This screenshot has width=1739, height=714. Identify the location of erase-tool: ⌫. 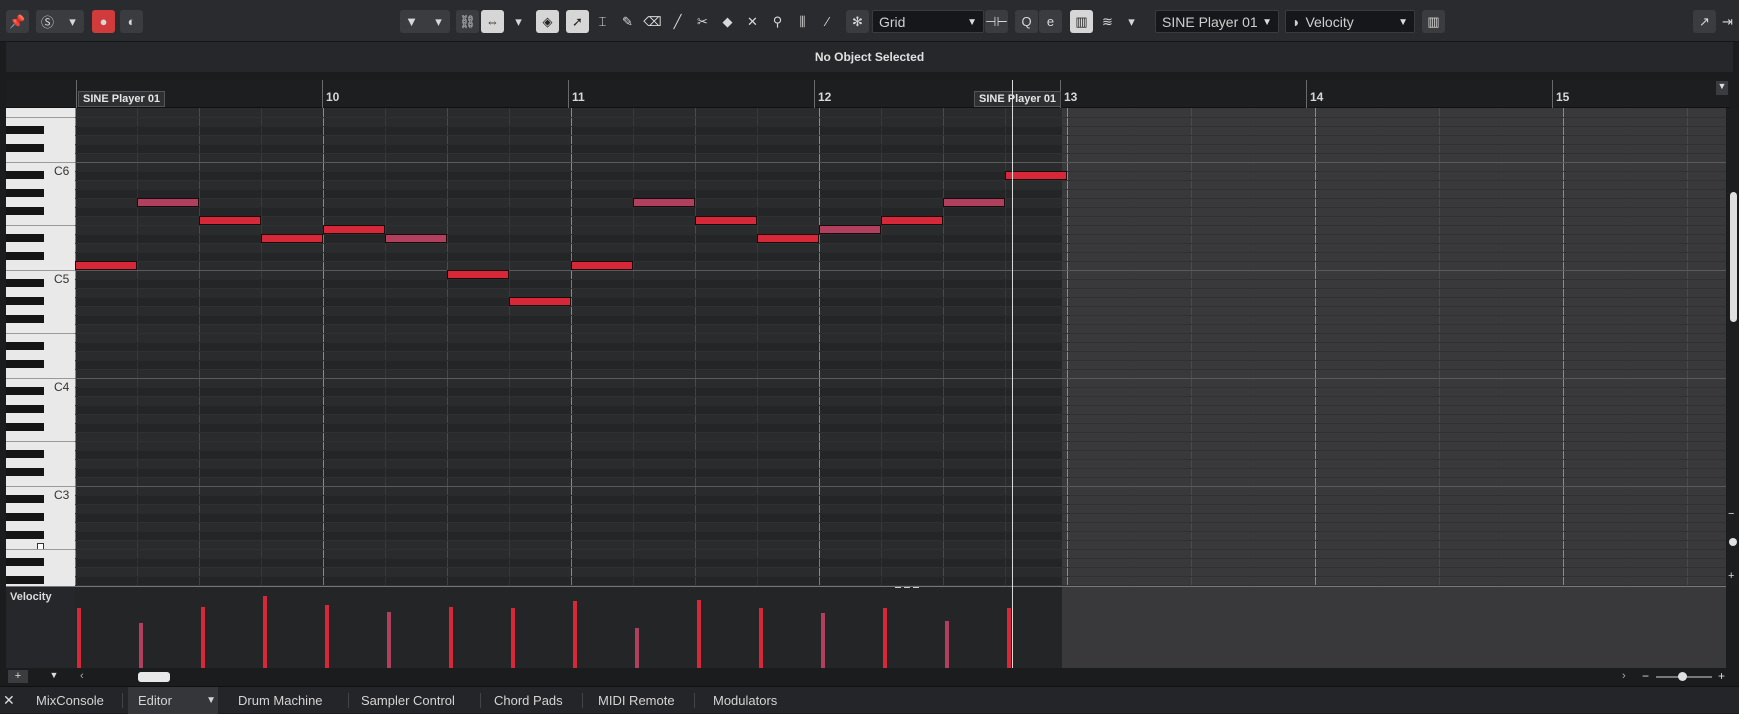
(652, 21).